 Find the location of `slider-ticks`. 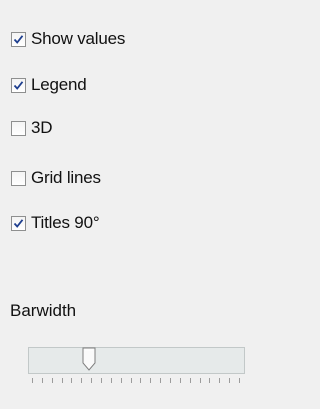

slider-ticks is located at coordinates (136, 382).